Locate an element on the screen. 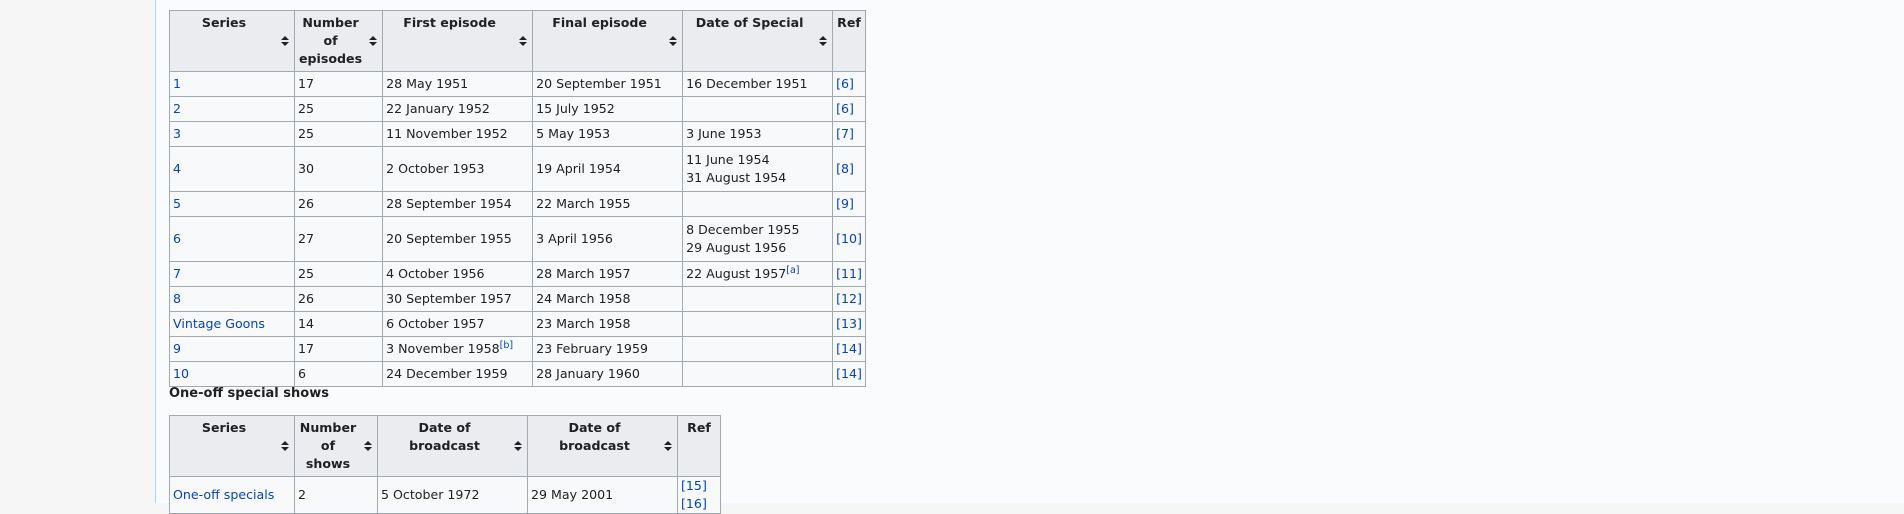  first-episode-date: 20 September 1955 is located at coordinates (449, 238).